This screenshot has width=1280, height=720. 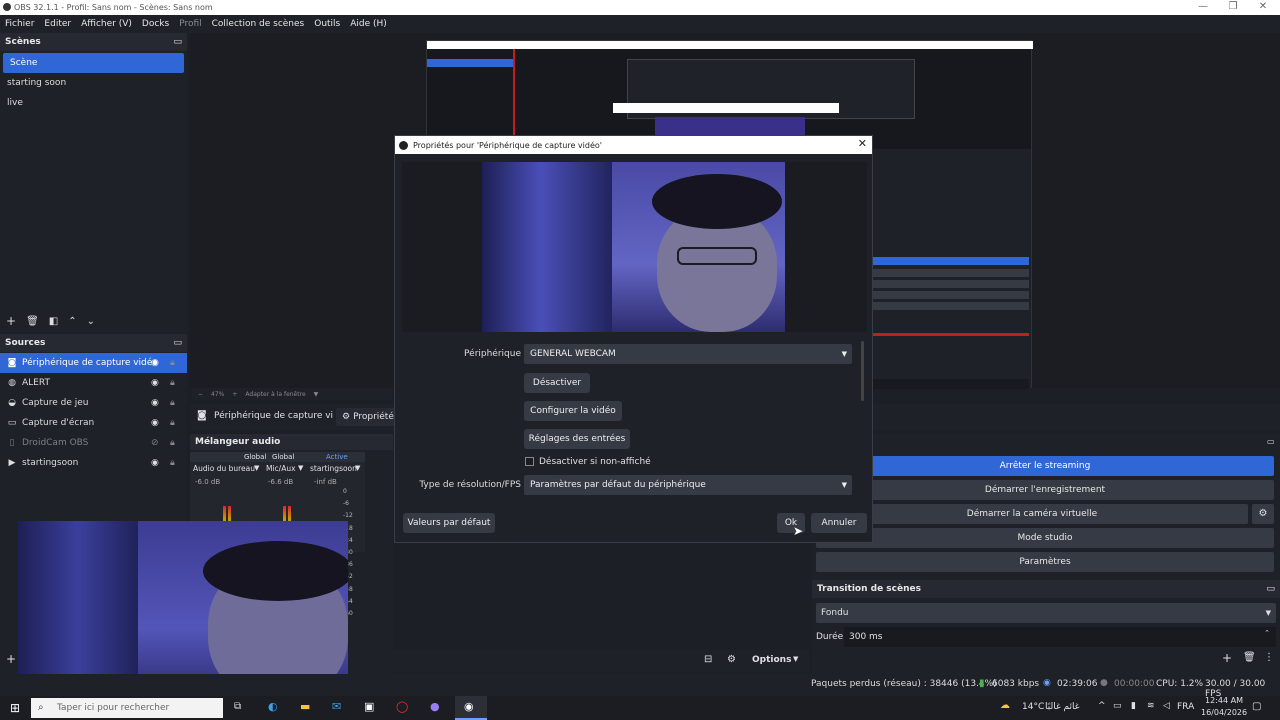 What do you see at coordinates (1151, 706) in the screenshot?
I see `wifi-icon: ≋` at bounding box center [1151, 706].